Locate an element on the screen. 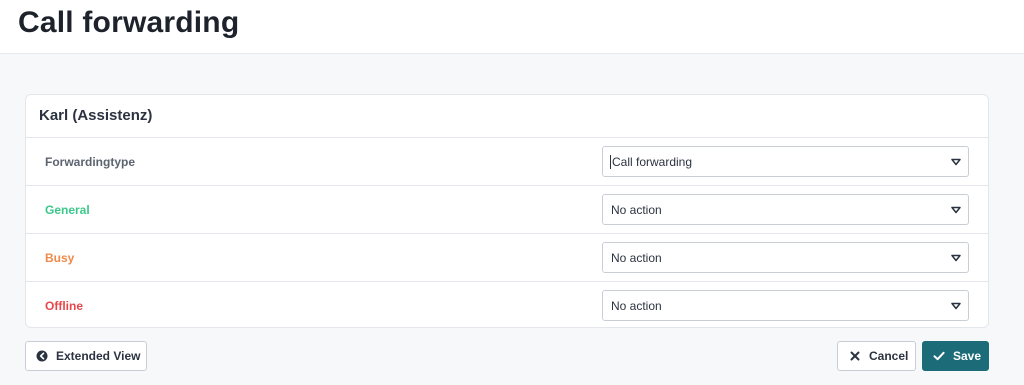 Image resolution: width=1024 pixels, height=385 pixels. checkmark-icon is located at coordinates (939, 356).